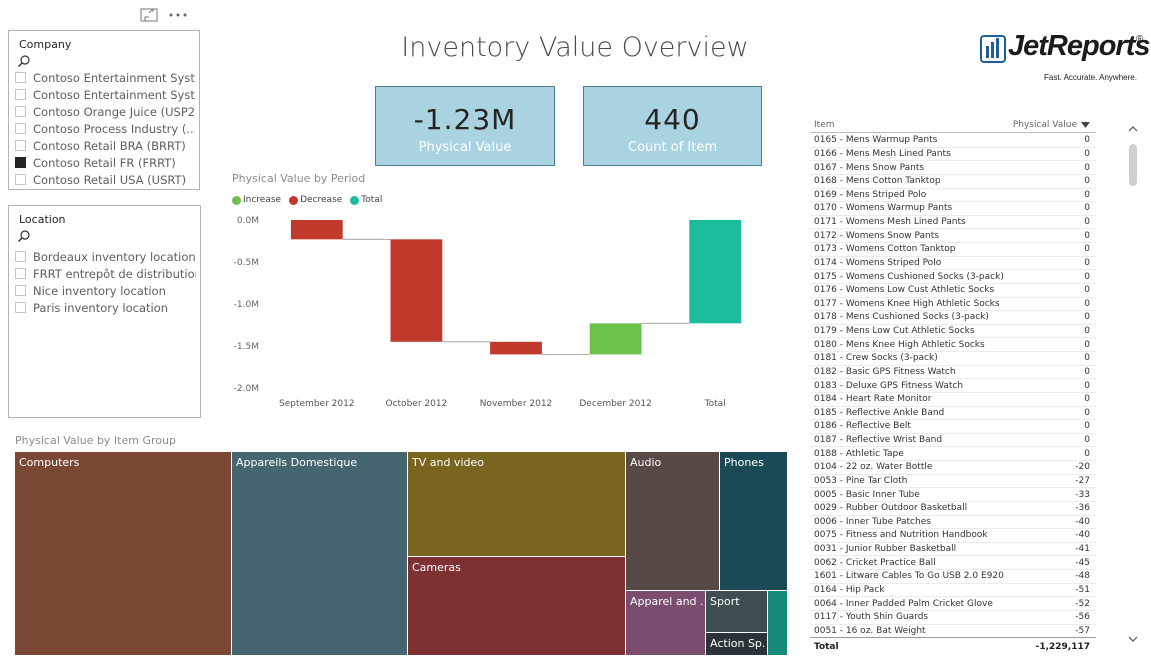 The image size is (1151, 671). Describe the element at coordinates (1090, 77) in the screenshot. I see `logo-tagline: Fast. Accurate. Anywhere.` at that location.